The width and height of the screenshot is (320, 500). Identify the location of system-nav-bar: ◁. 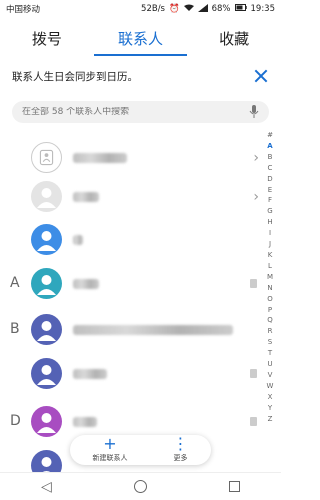
(140, 486).